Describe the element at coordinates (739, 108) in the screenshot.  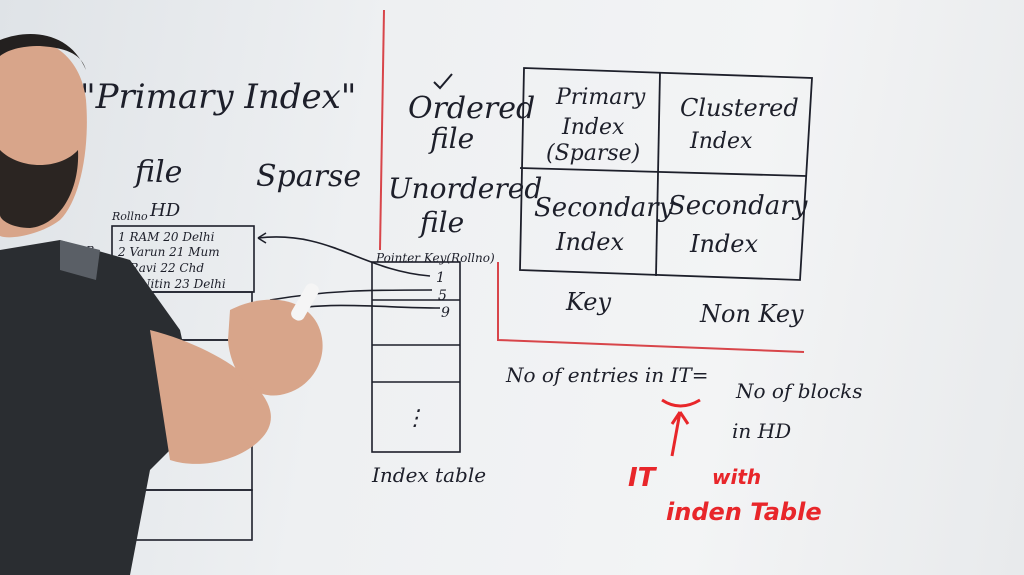
I see `grid-clustered: Clustered` at that location.